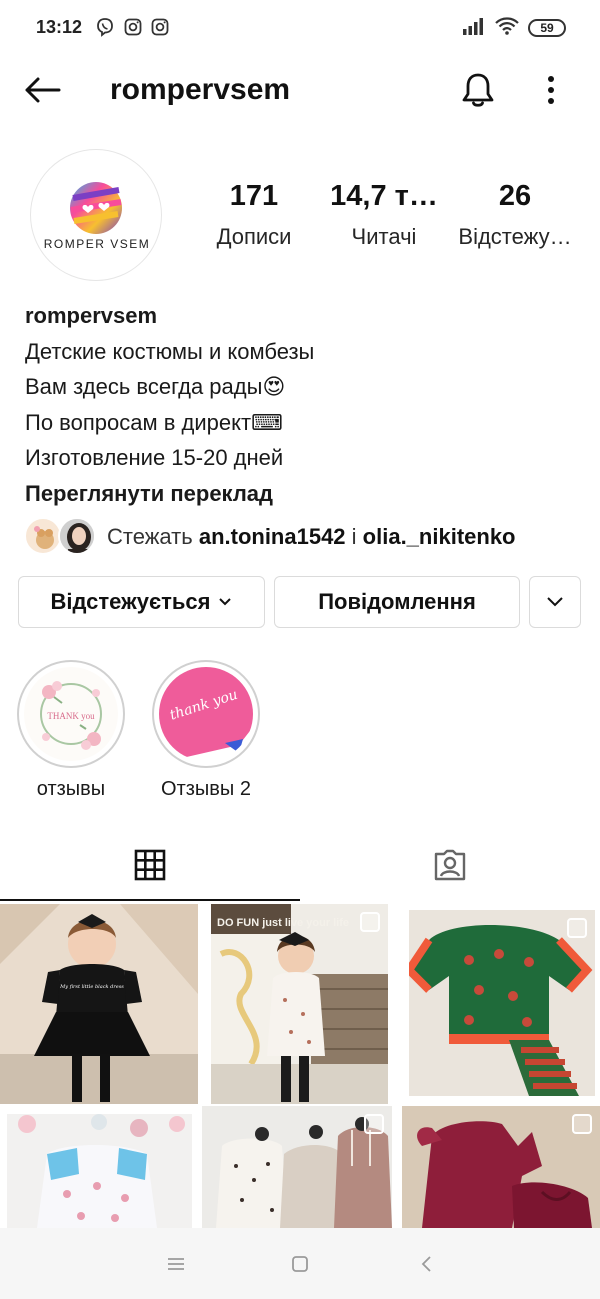 The image size is (600, 1299). I want to click on profile-tabs, so click(300, 866).